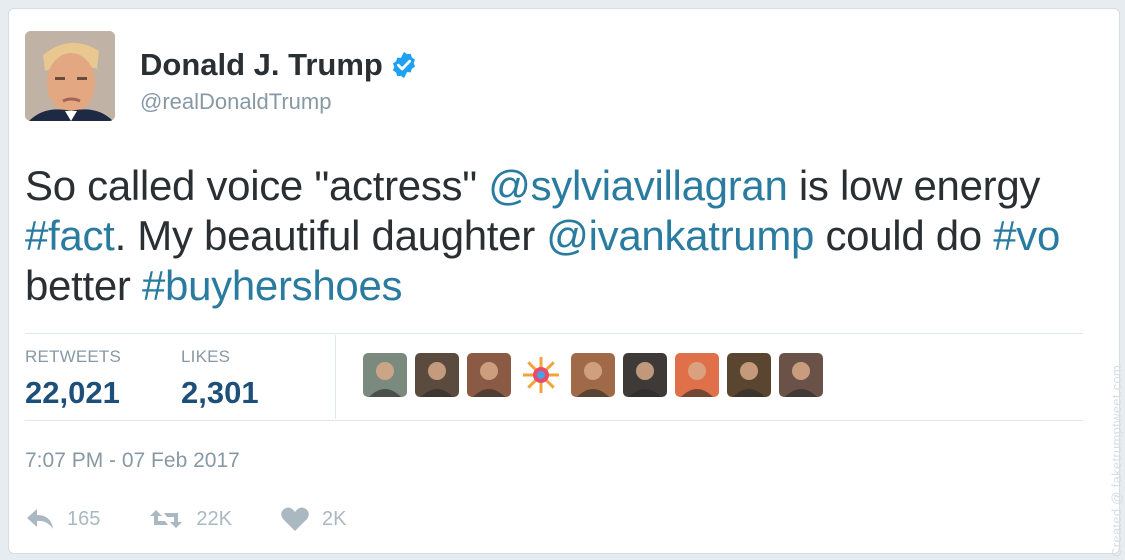  I want to click on tweet-timestamp: 7:07 PM - 07 Feb 2017, so click(132, 461).